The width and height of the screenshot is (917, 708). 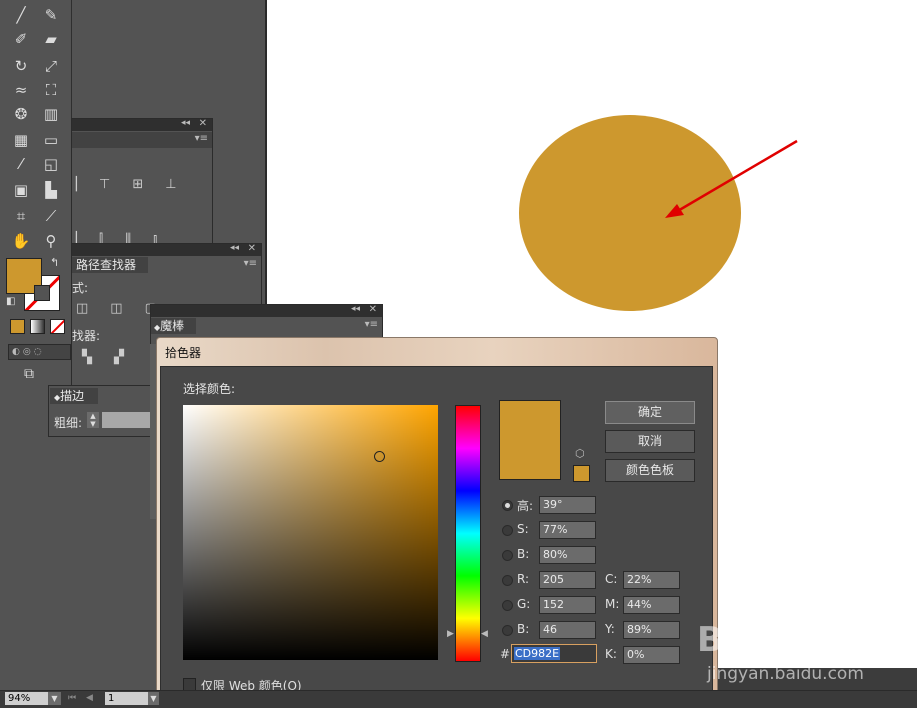 I want to click on blue-radio, so click(x=507, y=630).